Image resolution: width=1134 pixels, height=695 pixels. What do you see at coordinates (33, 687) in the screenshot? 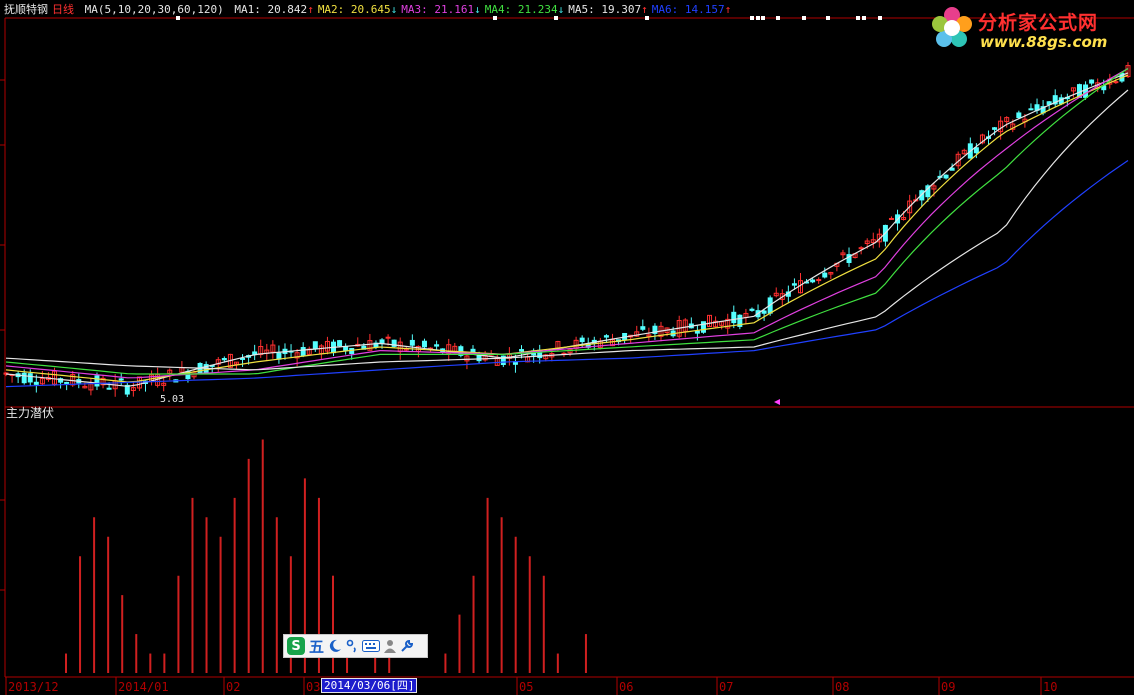
I see `x-tick-label: 2013/12` at bounding box center [33, 687].